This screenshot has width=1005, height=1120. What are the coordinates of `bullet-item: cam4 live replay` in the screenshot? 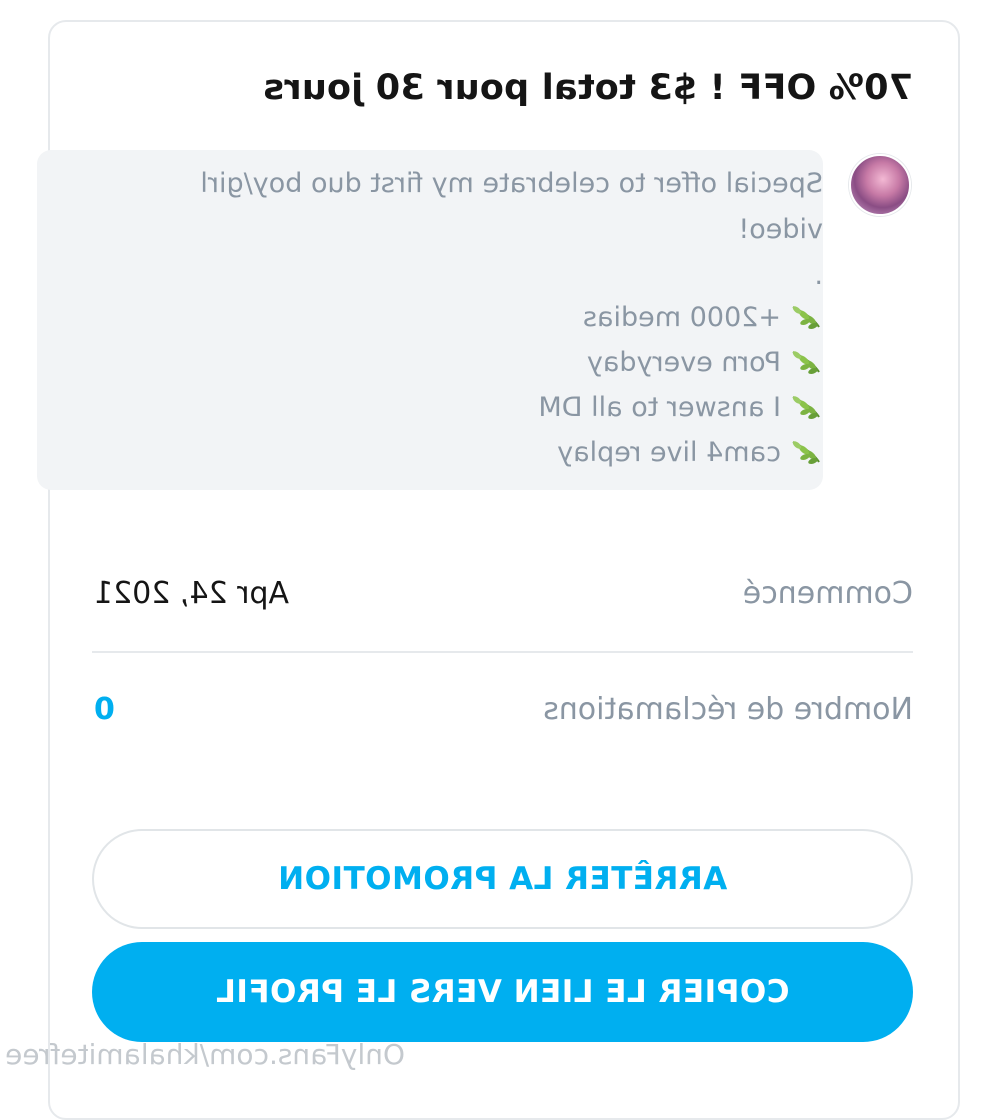 It's located at (690, 452).